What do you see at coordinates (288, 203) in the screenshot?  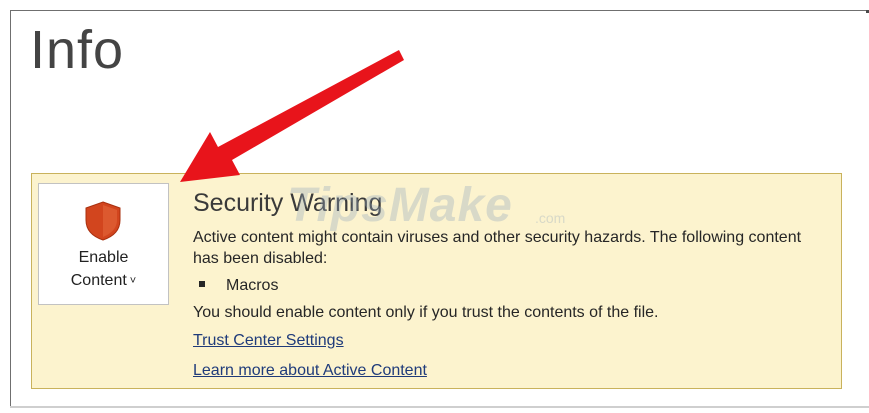 I see `security-warning-title: Security Warning` at bounding box center [288, 203].